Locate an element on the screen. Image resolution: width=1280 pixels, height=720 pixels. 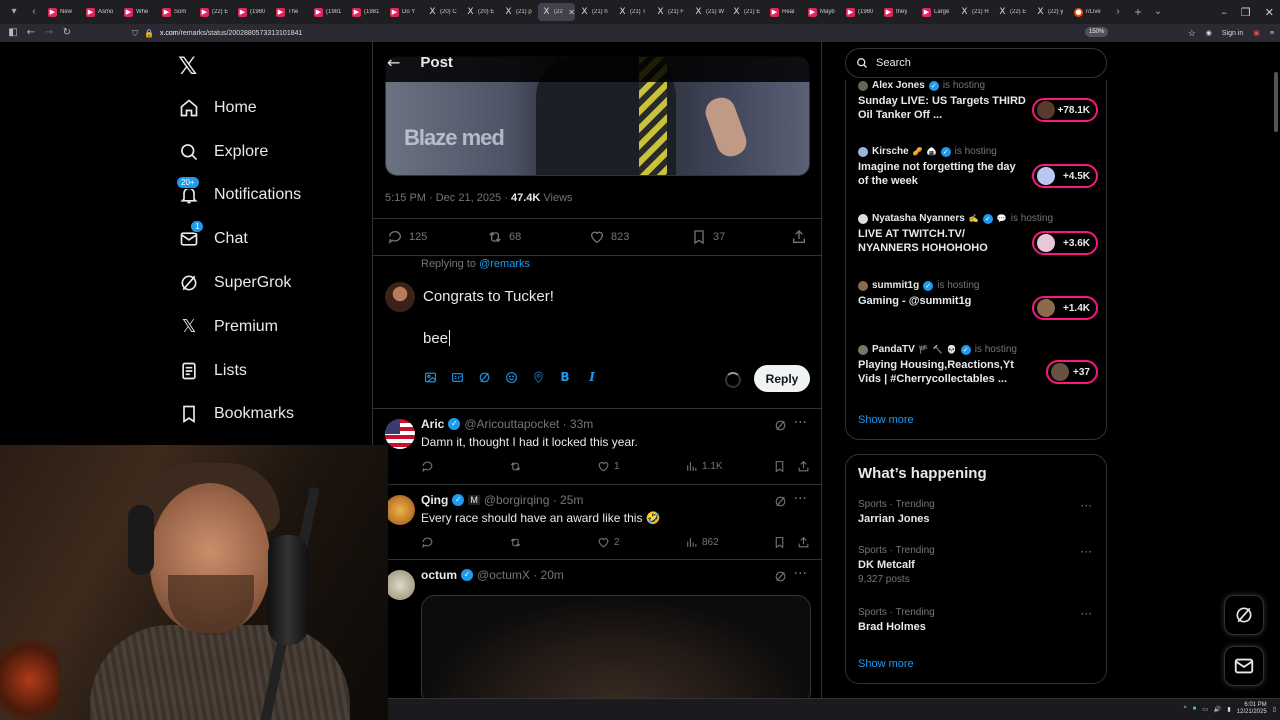
show-more-spaces-link: Show more is located at coordinates (886, 420).